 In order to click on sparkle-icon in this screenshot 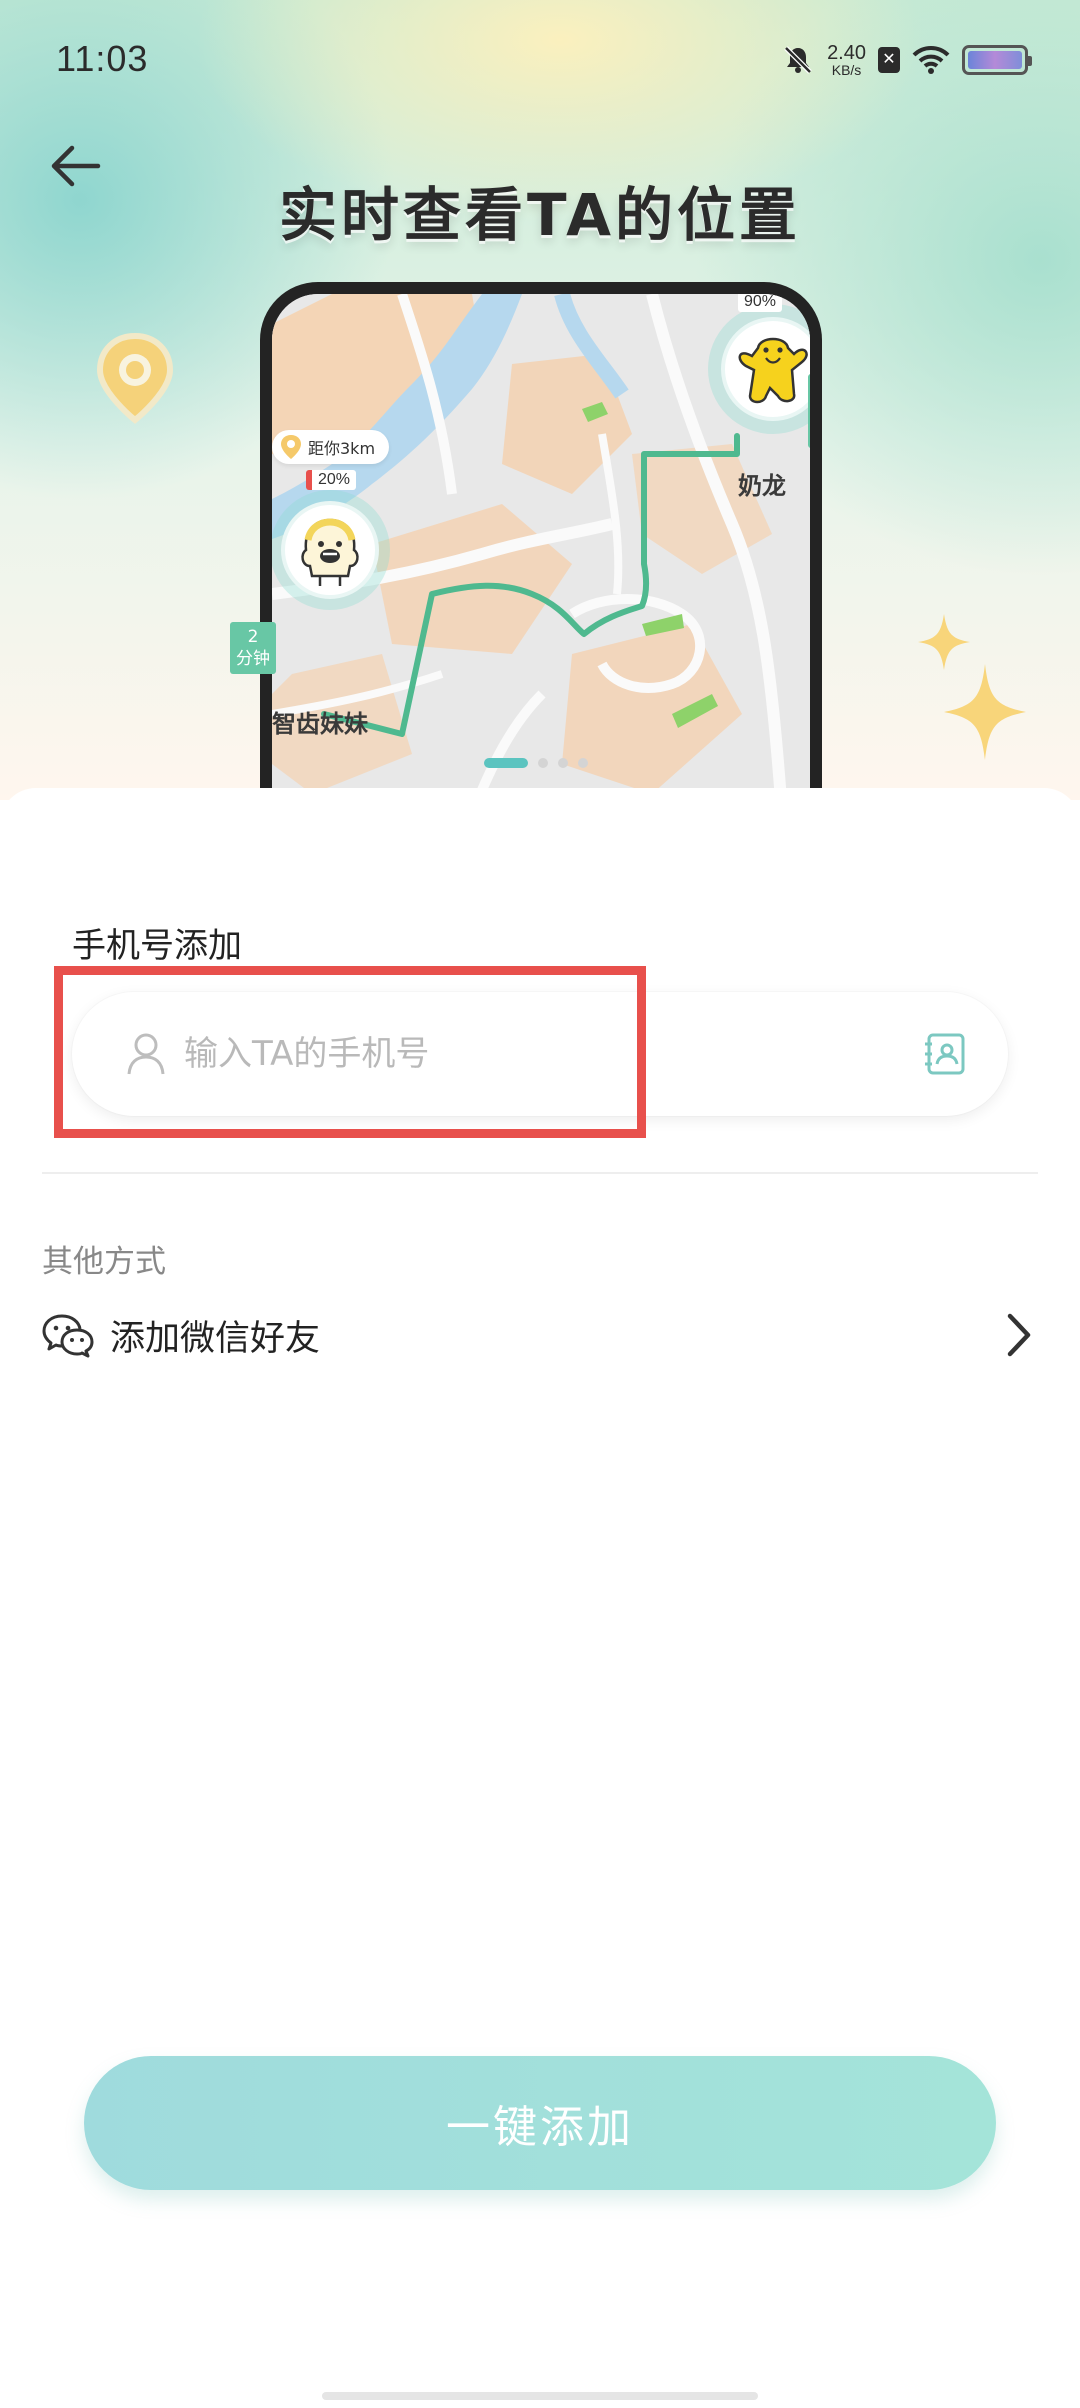, I will do `click(985, 712)`.